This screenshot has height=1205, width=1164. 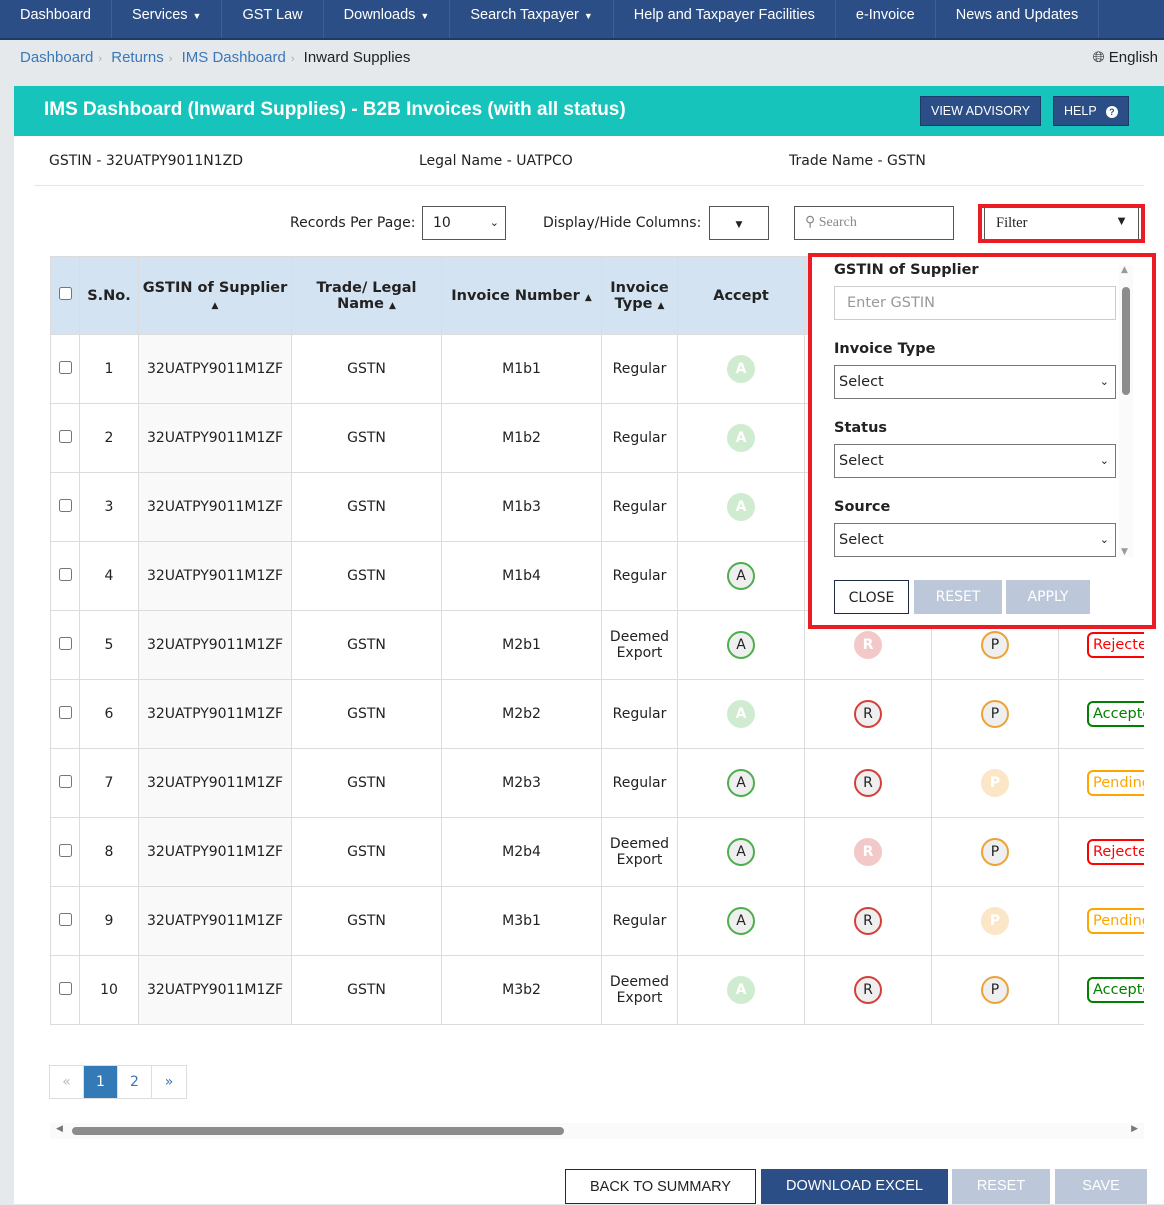 What do you see at coordinates (170, 59) in the screenshot?
I see `chevron-right-icon: ›` at bounding box center [170, 59].